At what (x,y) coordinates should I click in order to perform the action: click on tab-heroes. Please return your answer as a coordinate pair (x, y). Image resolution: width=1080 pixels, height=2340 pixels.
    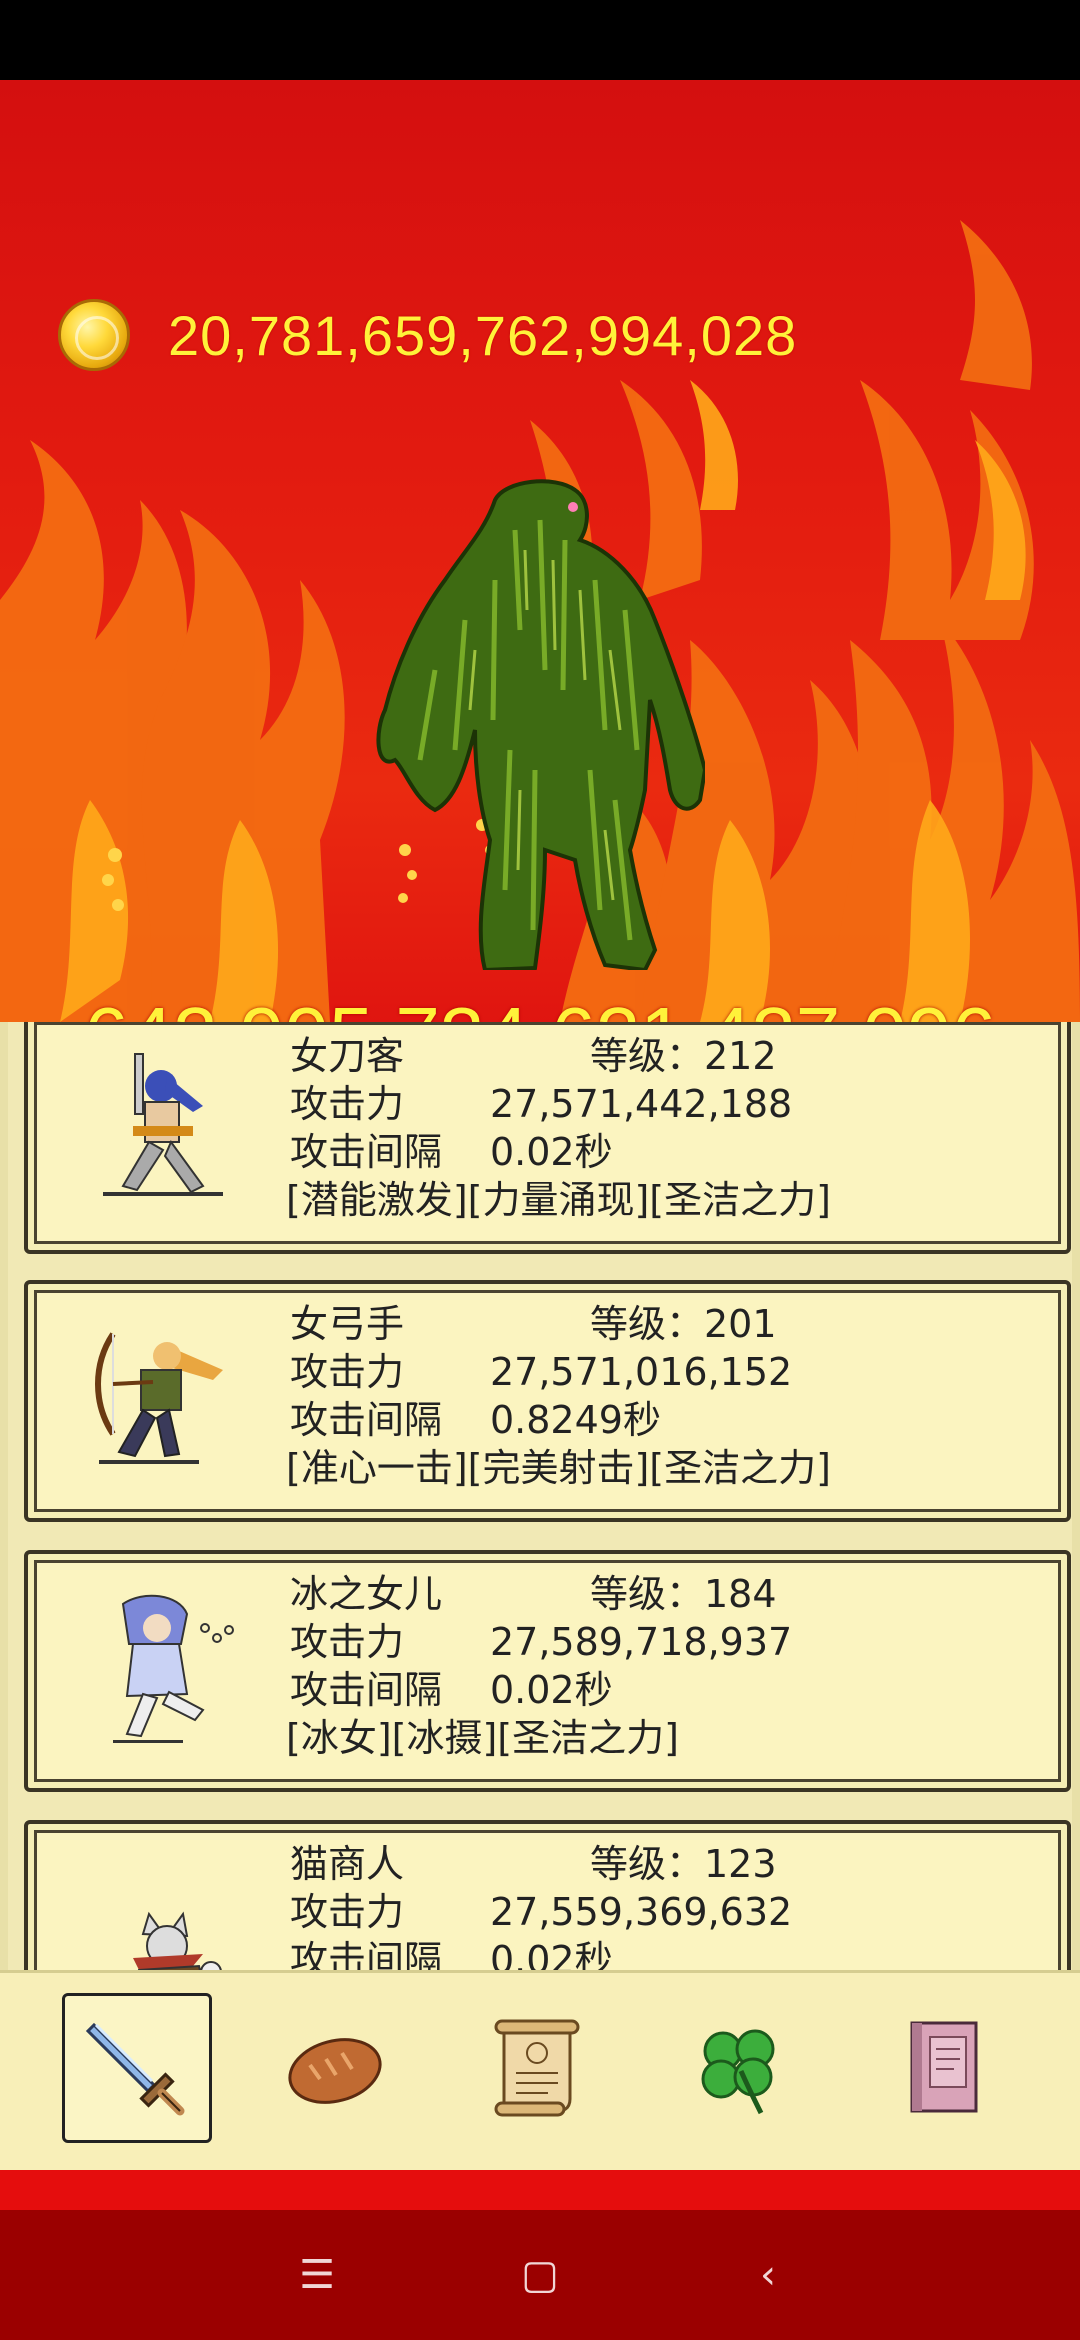
    Looking at the image, I should click on (137, 2068).